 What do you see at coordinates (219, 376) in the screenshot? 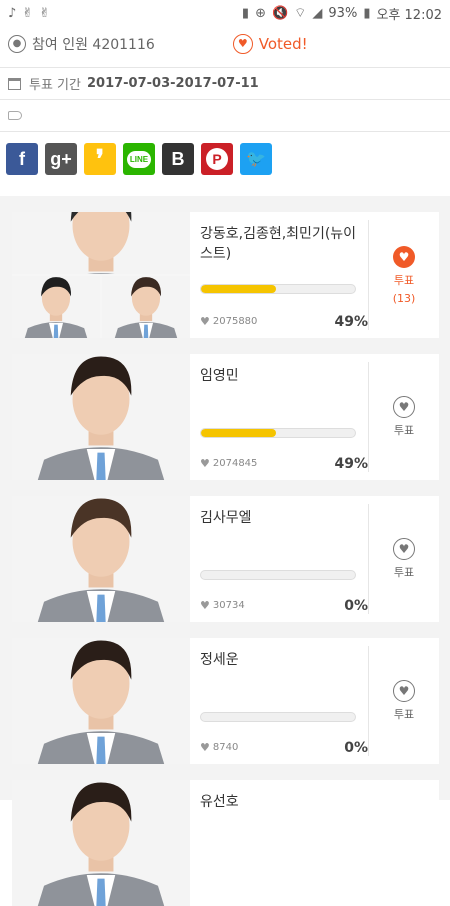
I see `candidate-name: 임영민` at bounding box center [219, 376].